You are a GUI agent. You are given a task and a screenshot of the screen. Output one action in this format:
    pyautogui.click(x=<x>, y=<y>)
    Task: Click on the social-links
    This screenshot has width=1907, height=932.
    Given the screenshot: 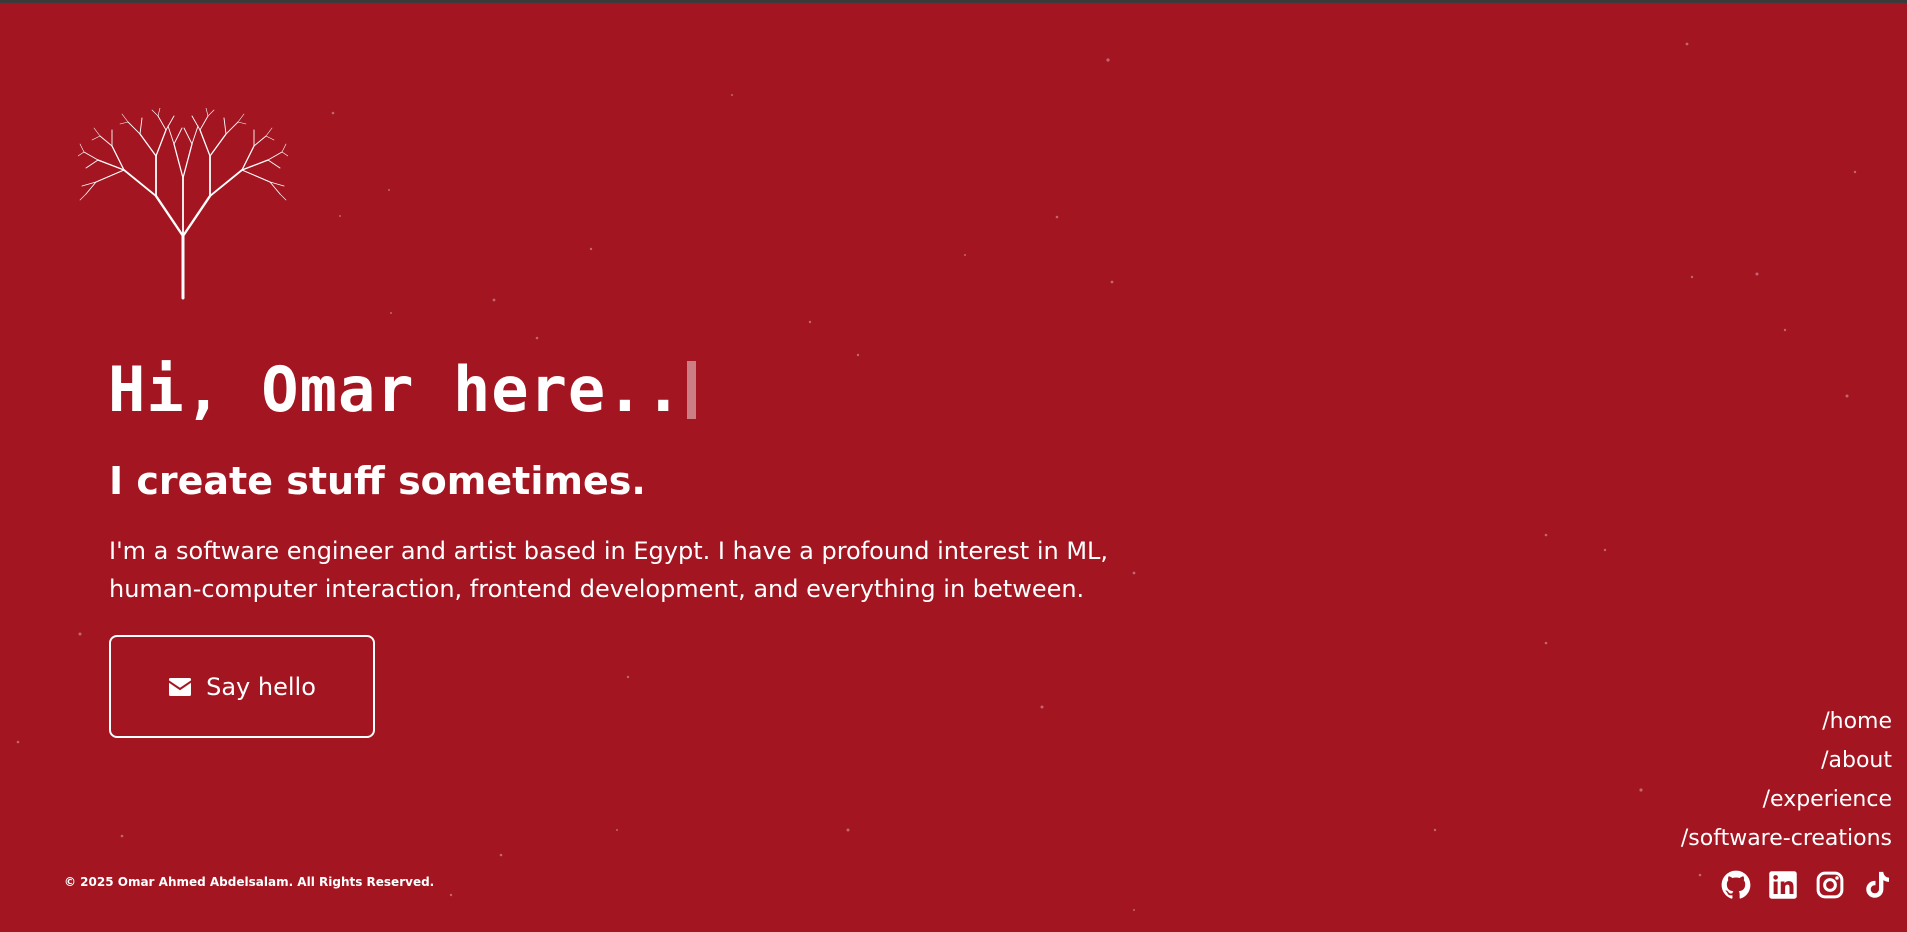 What is the action you would take?
    pyautogui.click(x=1806, y=885)
    